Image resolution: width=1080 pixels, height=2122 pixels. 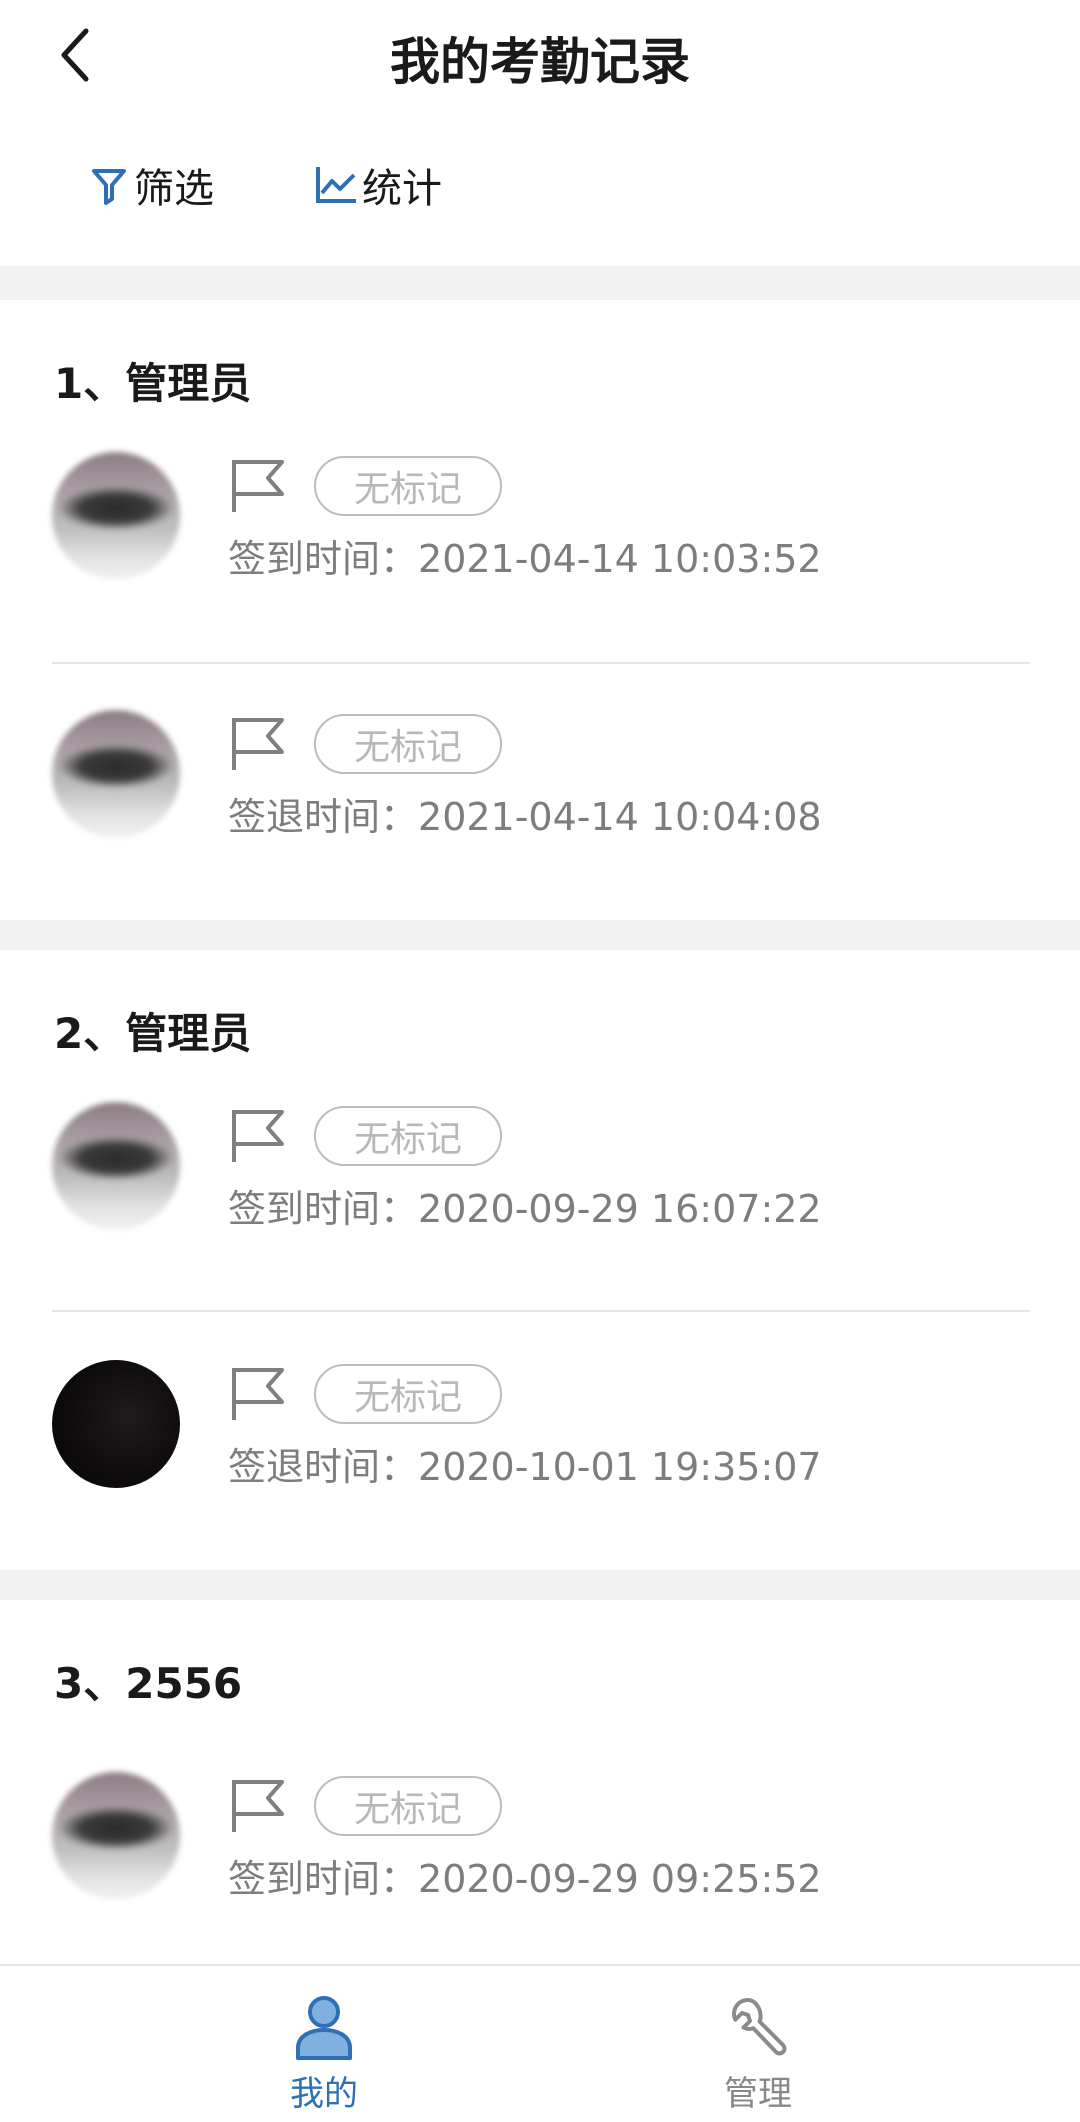 What do you see at coordinates (336, 185) in the screenshot?
I see `line-chart-icon` at bounding box center [336, 185].